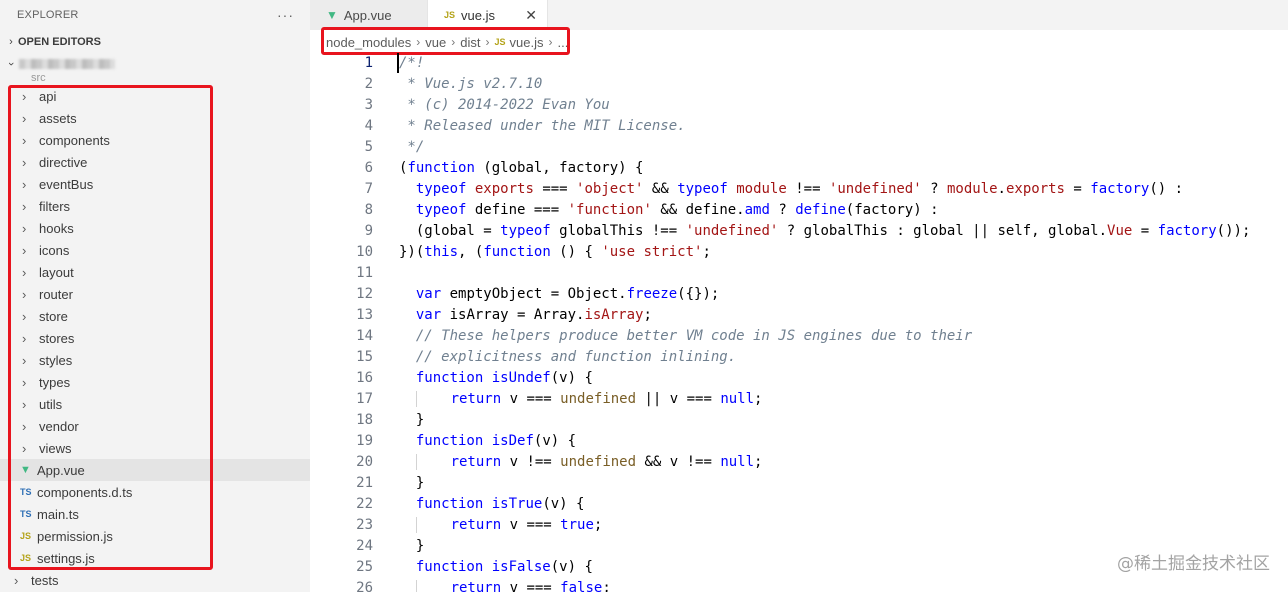 The width and height of the screenshot is (1288, 592). Describe the element at coordinates (85, 492) in the screenshot. I see `tree-item-label: components.d.ts` at that location.